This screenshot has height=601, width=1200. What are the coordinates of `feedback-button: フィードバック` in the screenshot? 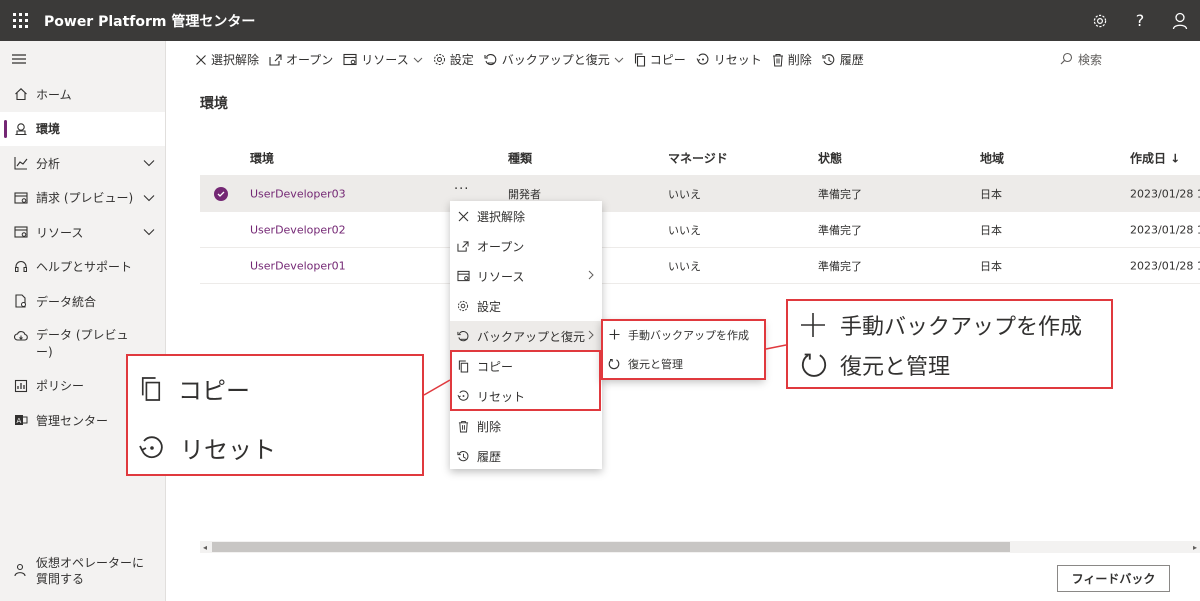 It's located at (1113, 578).